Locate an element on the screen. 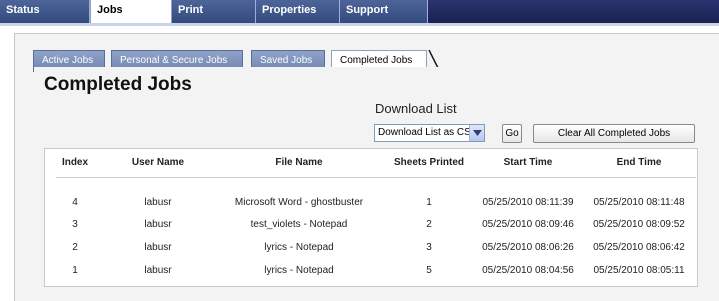 The height and width of the screenshot is (301, 719). nav-divider is located at coordinates (359, 24).